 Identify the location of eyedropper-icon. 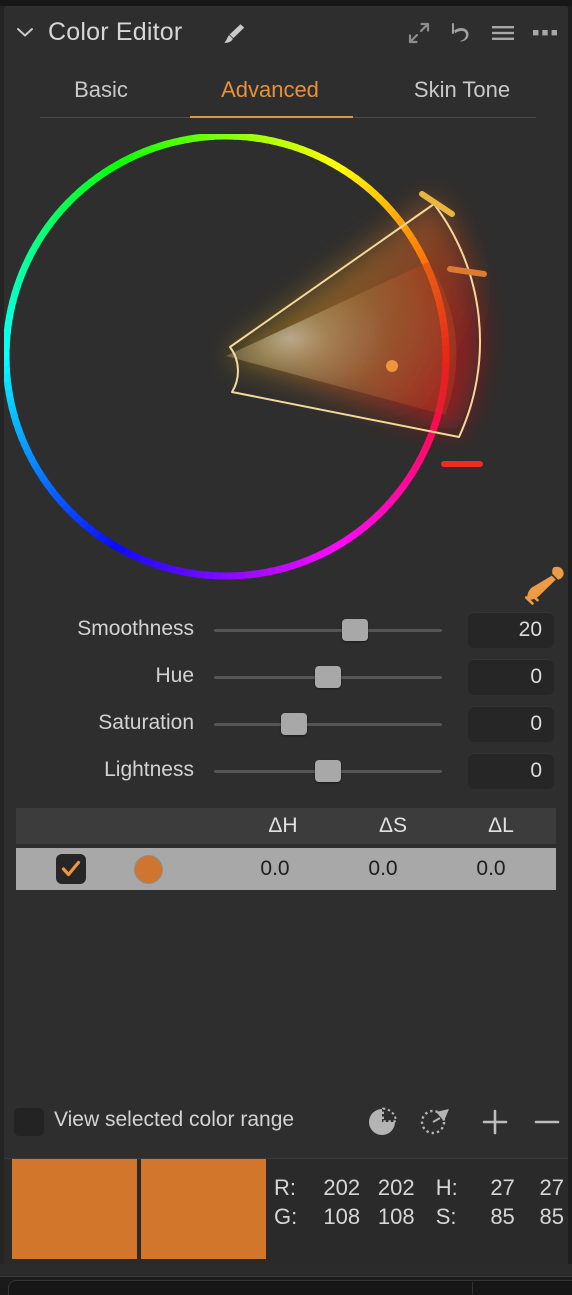
(545, 584).